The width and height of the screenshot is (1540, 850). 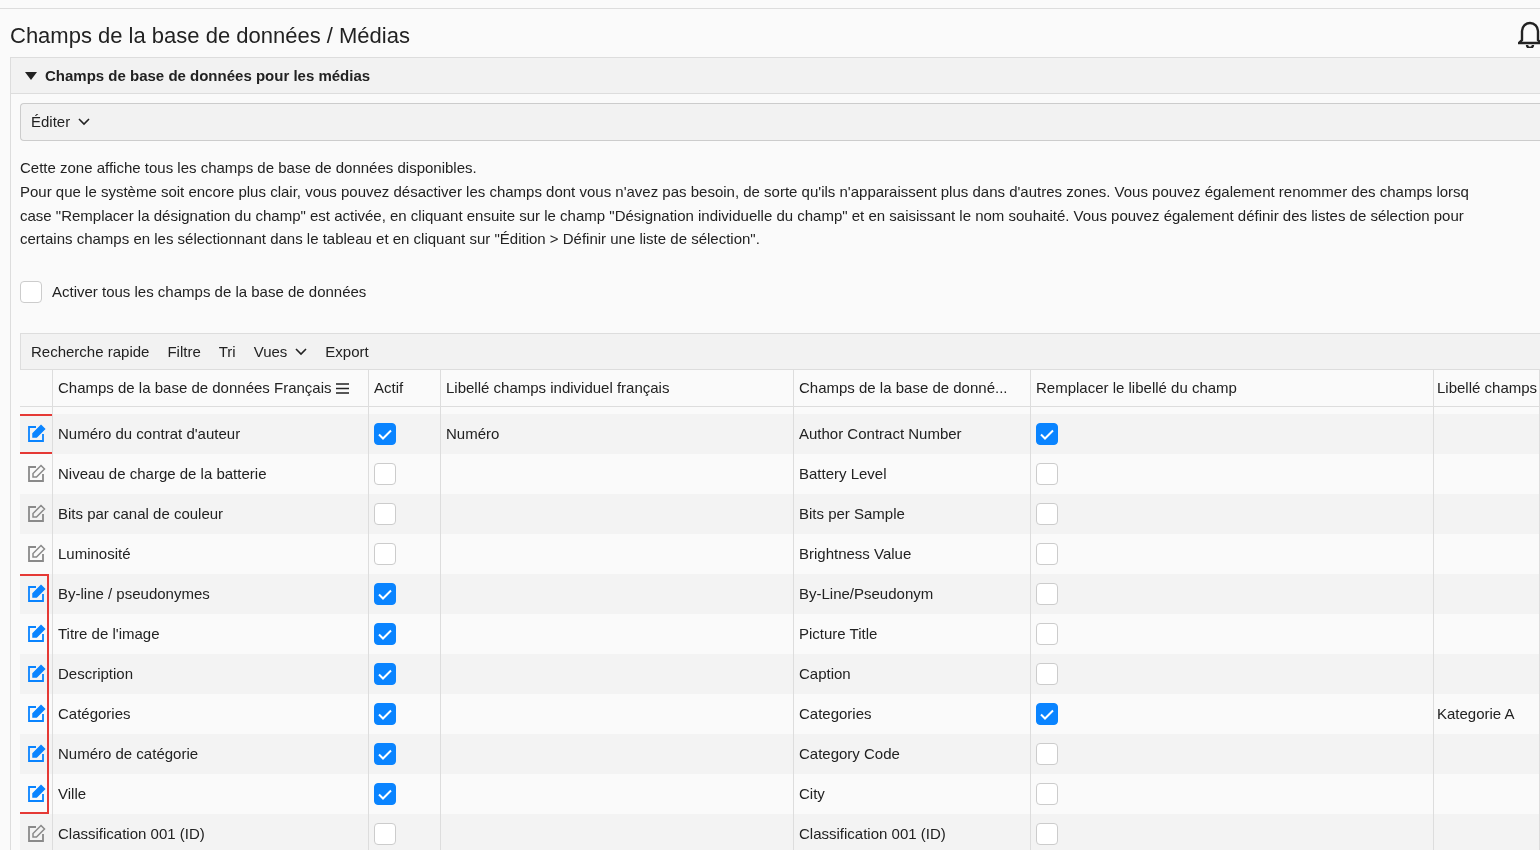 I want to click on table-cell-text: Titre de l'image, so click(x=109, y=634).